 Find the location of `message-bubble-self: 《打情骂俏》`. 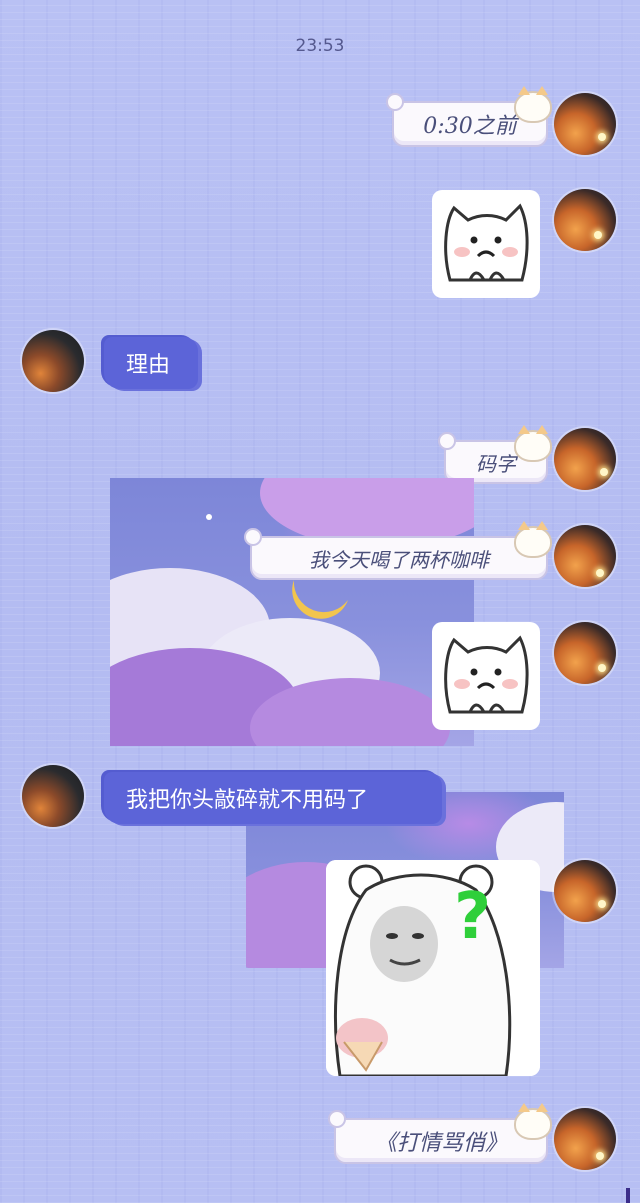

message-bubble-self: 《打情骂俏》 is located at coordinates (440, 1133).